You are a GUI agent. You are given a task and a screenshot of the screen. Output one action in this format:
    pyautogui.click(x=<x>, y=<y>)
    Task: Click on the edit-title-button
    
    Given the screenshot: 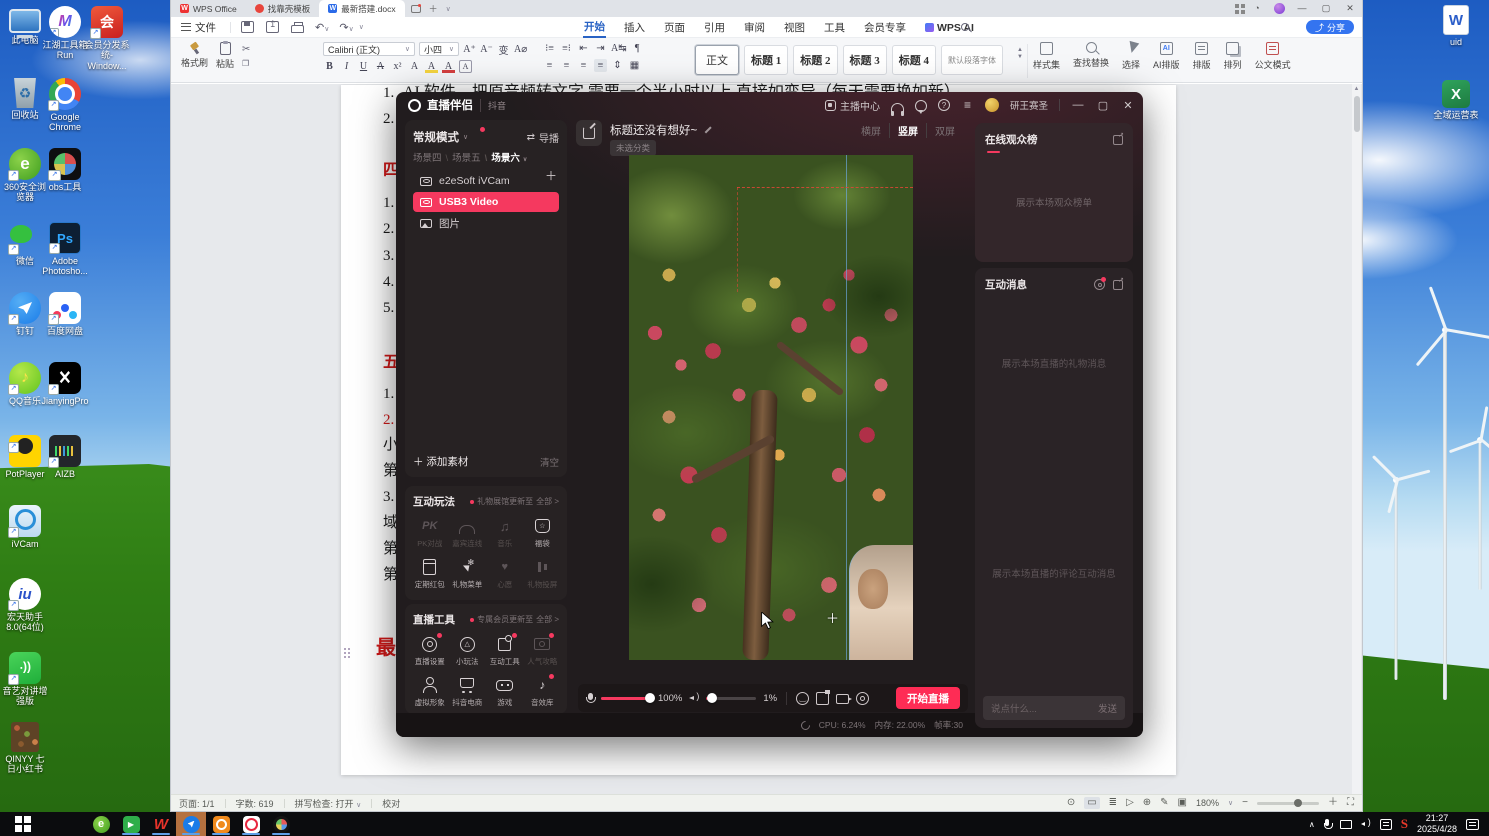 What is the action you would take?
    pyautogui.click(x=589, y=133)
    